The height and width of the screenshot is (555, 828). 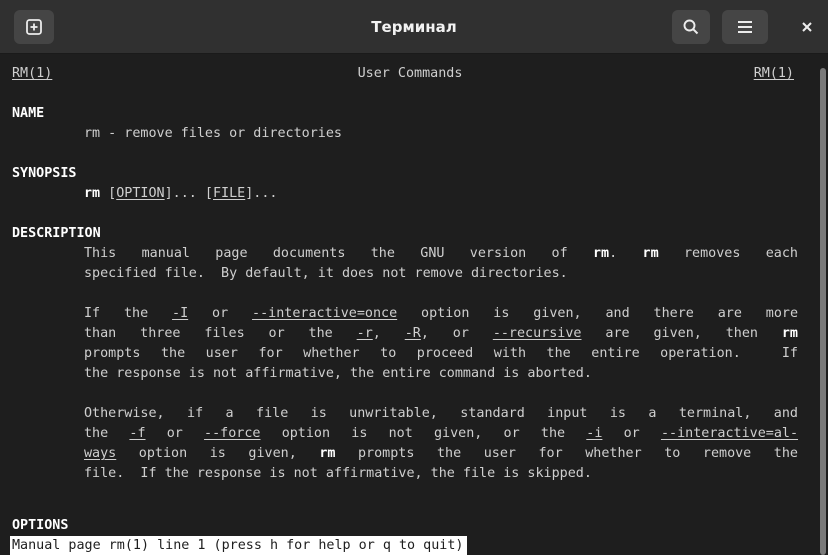 What do you see at coordinates (56, 233) in the screenshot?
I see `section-description-heading: DESCRIPTION` at bounding box center [56, 233].